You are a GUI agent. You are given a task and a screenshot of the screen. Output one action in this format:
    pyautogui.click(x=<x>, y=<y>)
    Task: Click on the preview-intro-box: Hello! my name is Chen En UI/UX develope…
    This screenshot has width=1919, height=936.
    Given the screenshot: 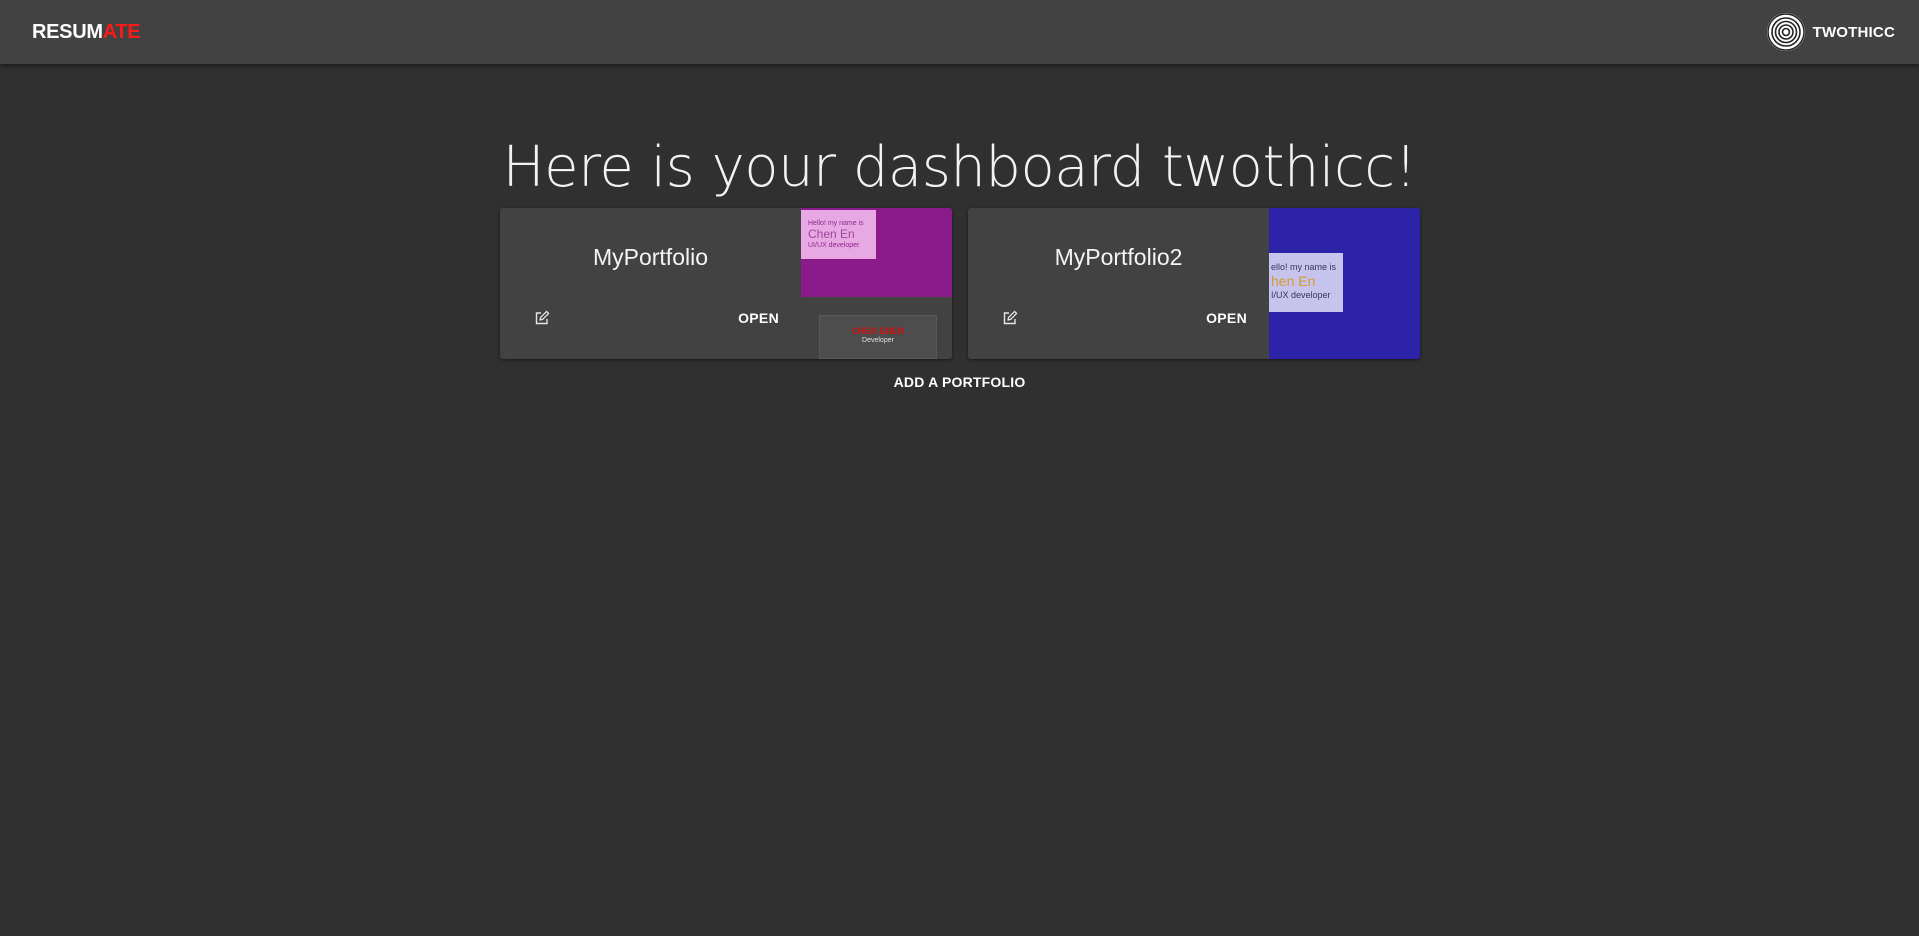 What is the action you would take?
    pyautogui.click(x=838, y=234)
    